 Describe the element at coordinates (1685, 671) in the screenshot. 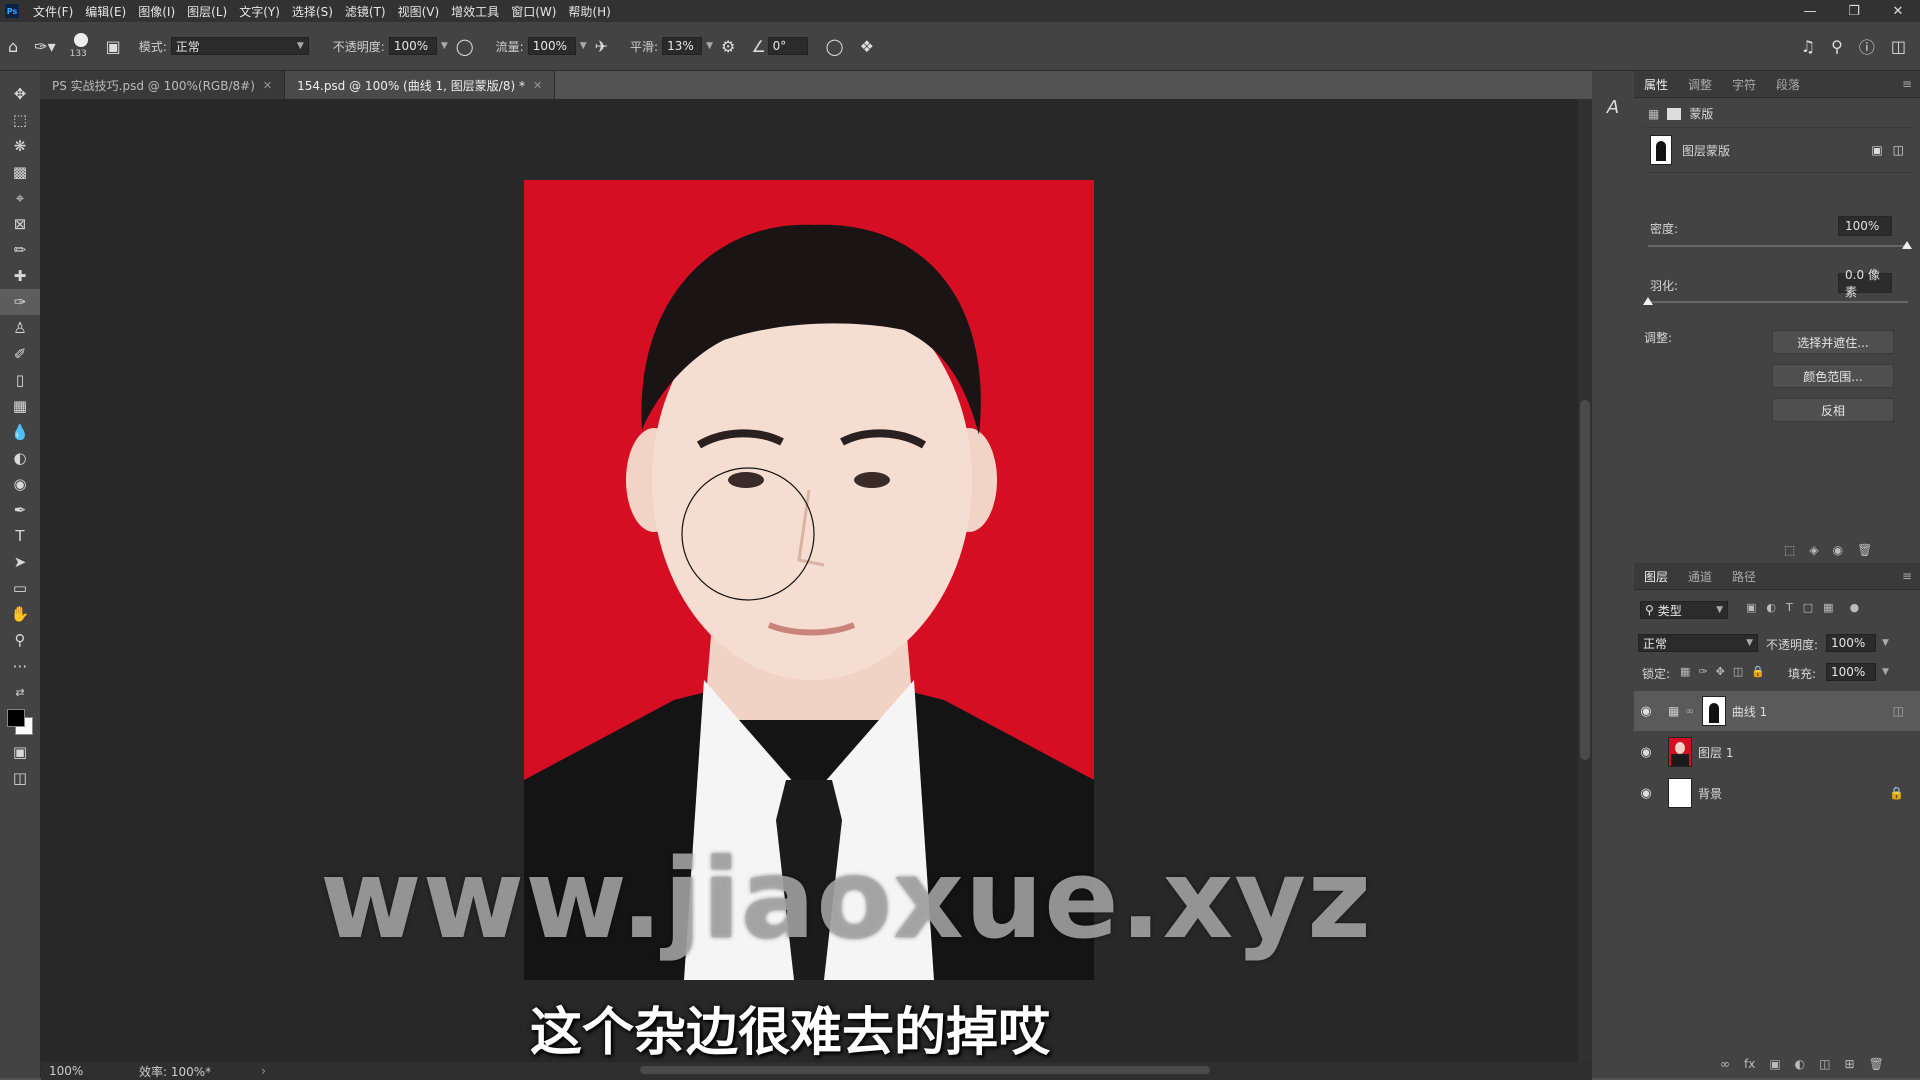

I see `lock-transparent-icon: ▦` at that location.